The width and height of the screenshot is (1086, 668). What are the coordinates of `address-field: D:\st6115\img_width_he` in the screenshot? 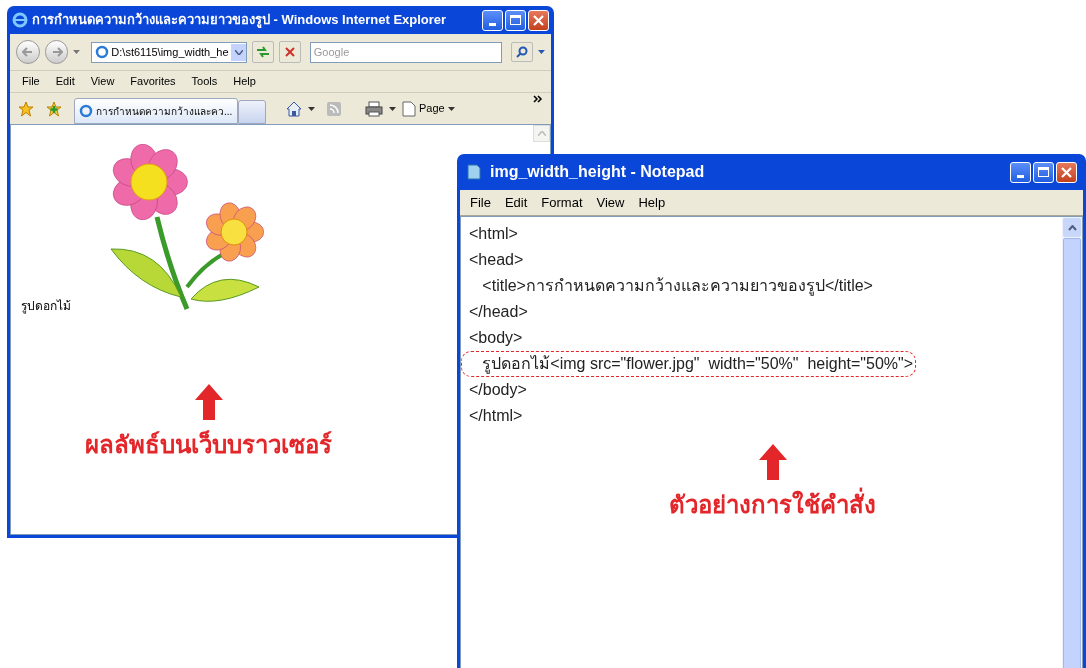 It's located at (169, 52).